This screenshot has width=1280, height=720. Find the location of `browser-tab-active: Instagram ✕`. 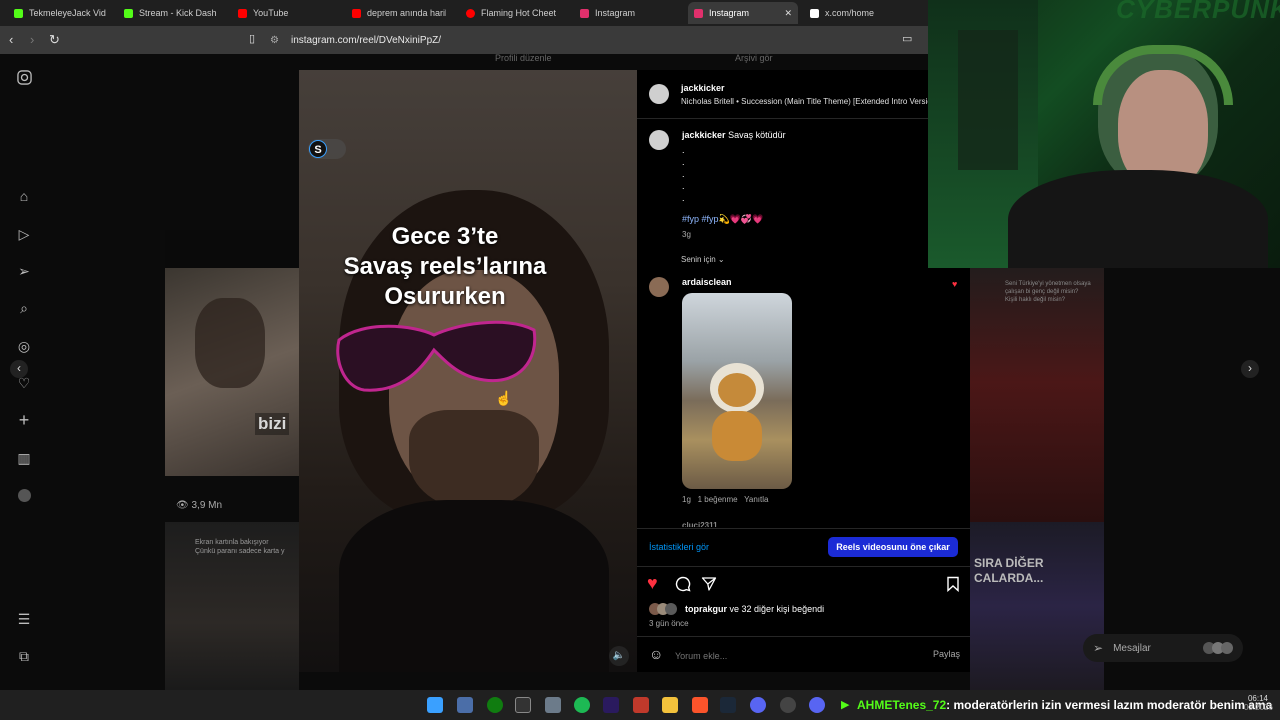

browser-tab-active: Instagram ✕ is located at coordinates (743, 13).